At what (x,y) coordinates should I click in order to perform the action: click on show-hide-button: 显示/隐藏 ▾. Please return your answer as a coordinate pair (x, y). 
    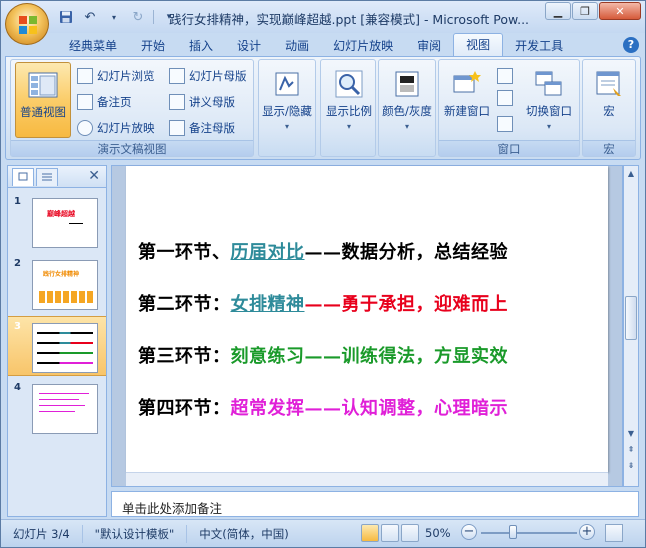
    Looking at the image, I should click on (287, 100).